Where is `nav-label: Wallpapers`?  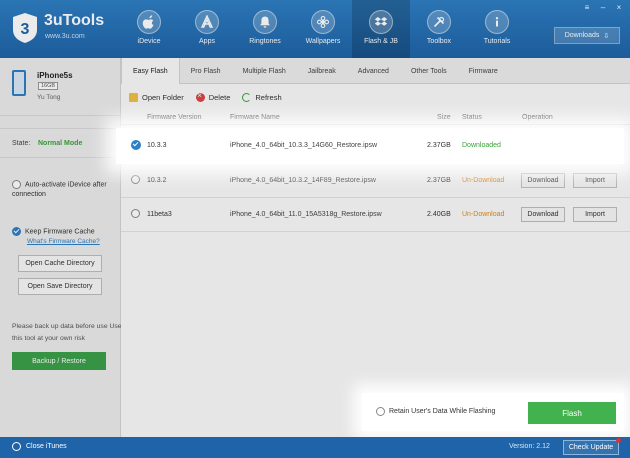
nav-label: Wallpapers is located at coordinates (323, 41).